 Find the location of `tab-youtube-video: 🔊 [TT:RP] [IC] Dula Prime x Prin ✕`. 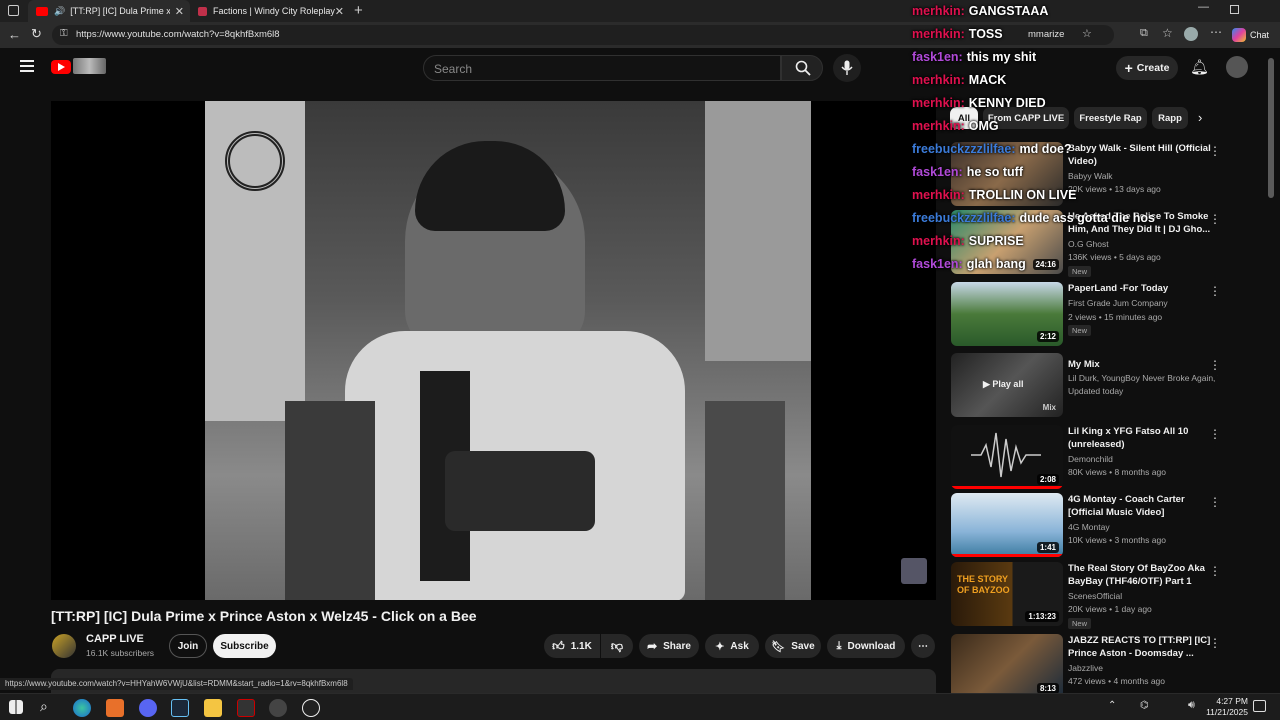

tab-youtube-video: 🔊 [TT:RP] [IC] Dula Prime x Prin ✕ is located at coordinates (109, 11).